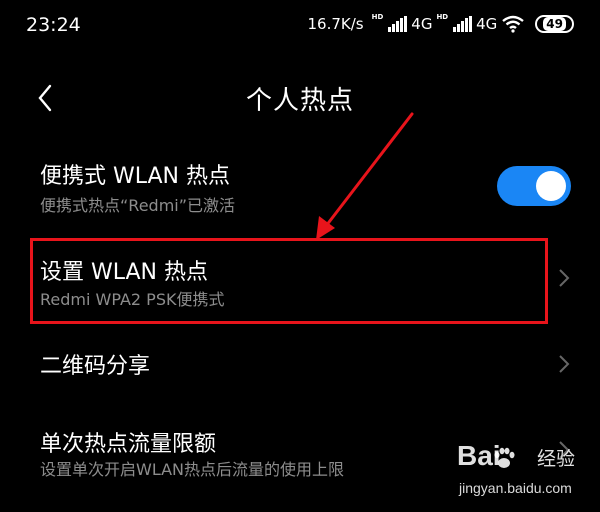 This screenshot has width=600, height=512. What do you see at coordinates (300, 26) in the screenshot?
I see `status-bar: 23:24 16.7K/s HD 4G HD 4G 49` at bounding box center [300, 26].